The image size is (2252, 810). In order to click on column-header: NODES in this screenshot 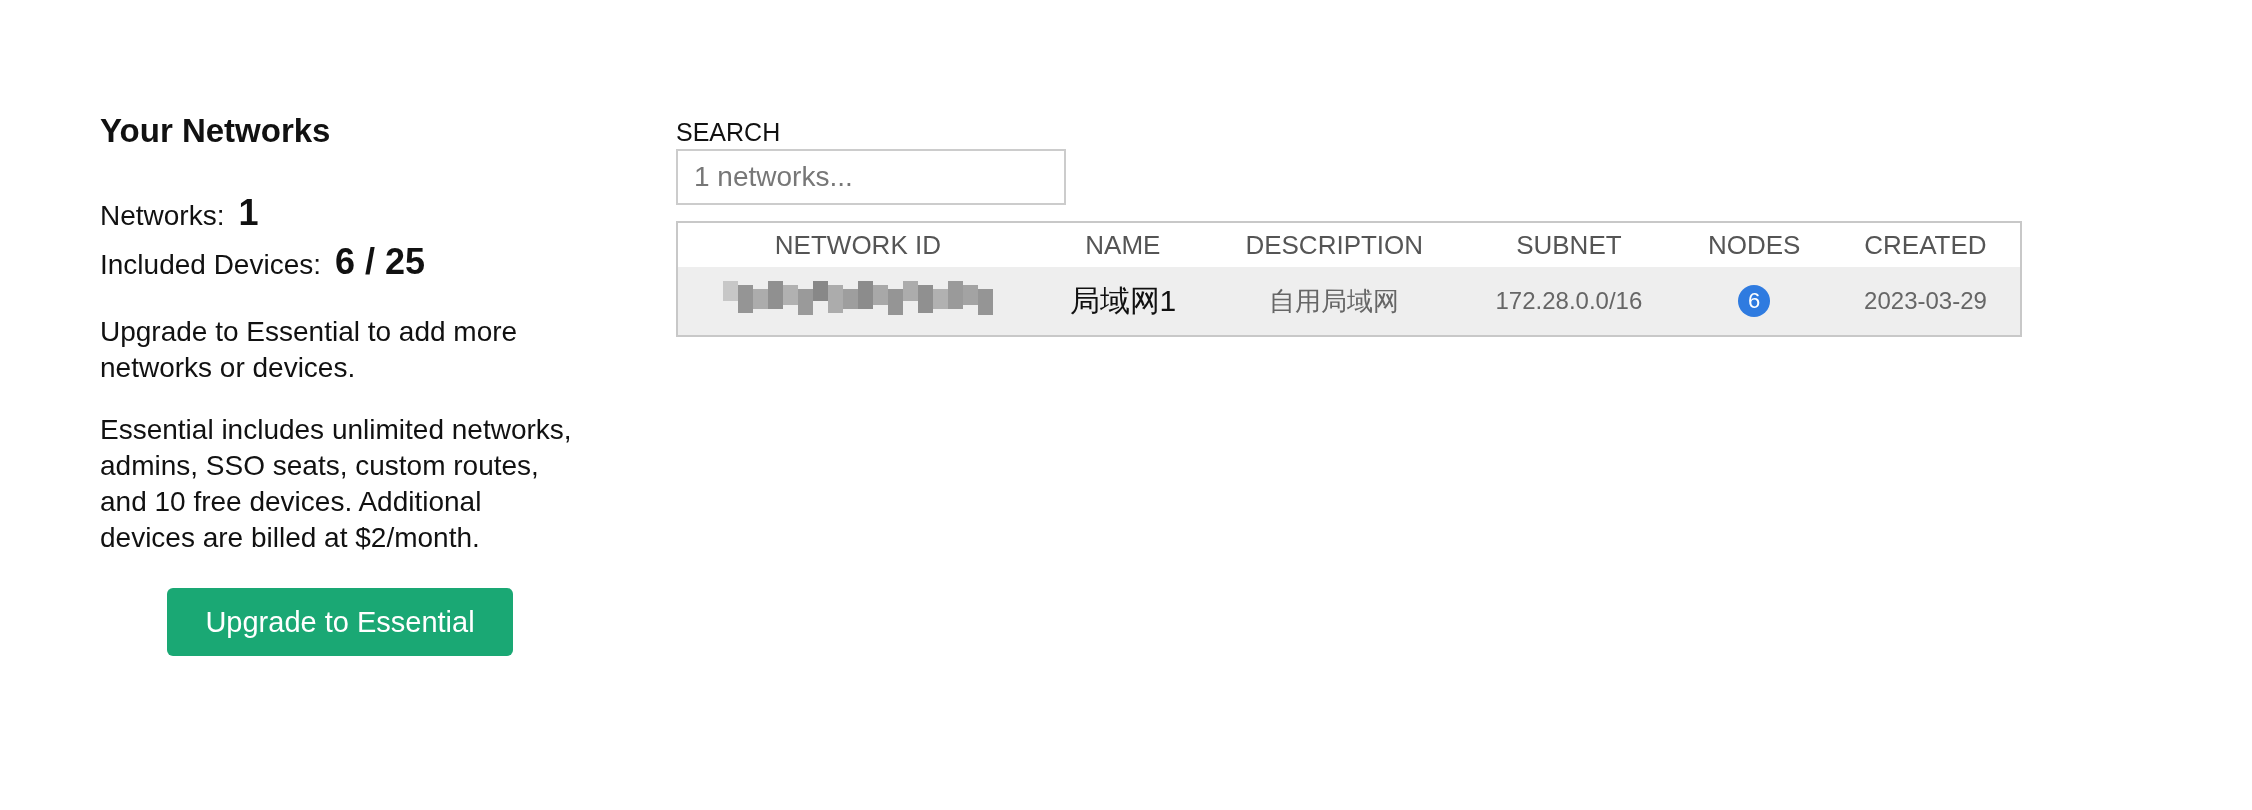, I will do `click(1754, 244)`.